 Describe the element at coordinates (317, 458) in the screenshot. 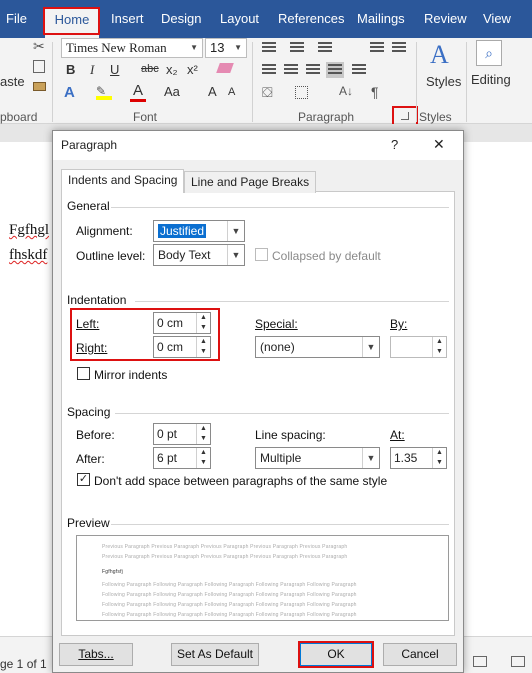

I see `line-spacing-select: Multiple ▼` at that location.